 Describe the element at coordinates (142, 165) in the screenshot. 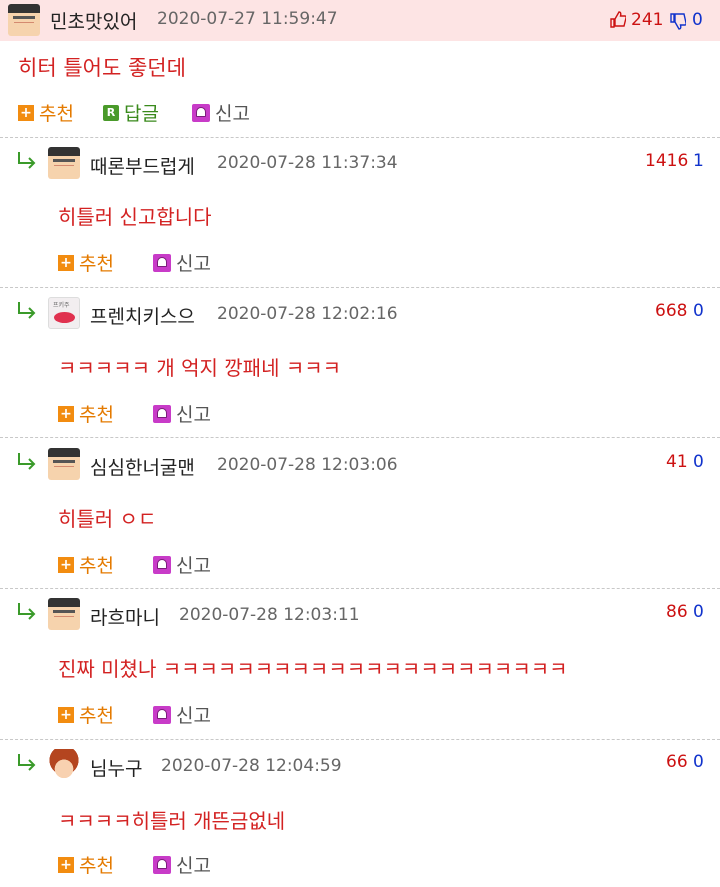

I see `comment-author: 때론부드럽게` at that location.